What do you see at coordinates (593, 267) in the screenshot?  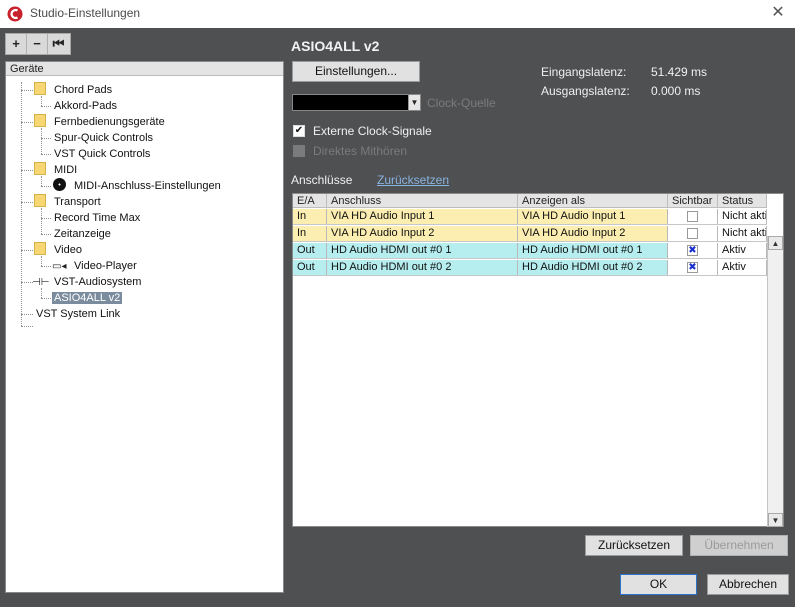 I see `cell-display-as: HD Audio HDMI out #0 2` at bounding box center [593, 267].